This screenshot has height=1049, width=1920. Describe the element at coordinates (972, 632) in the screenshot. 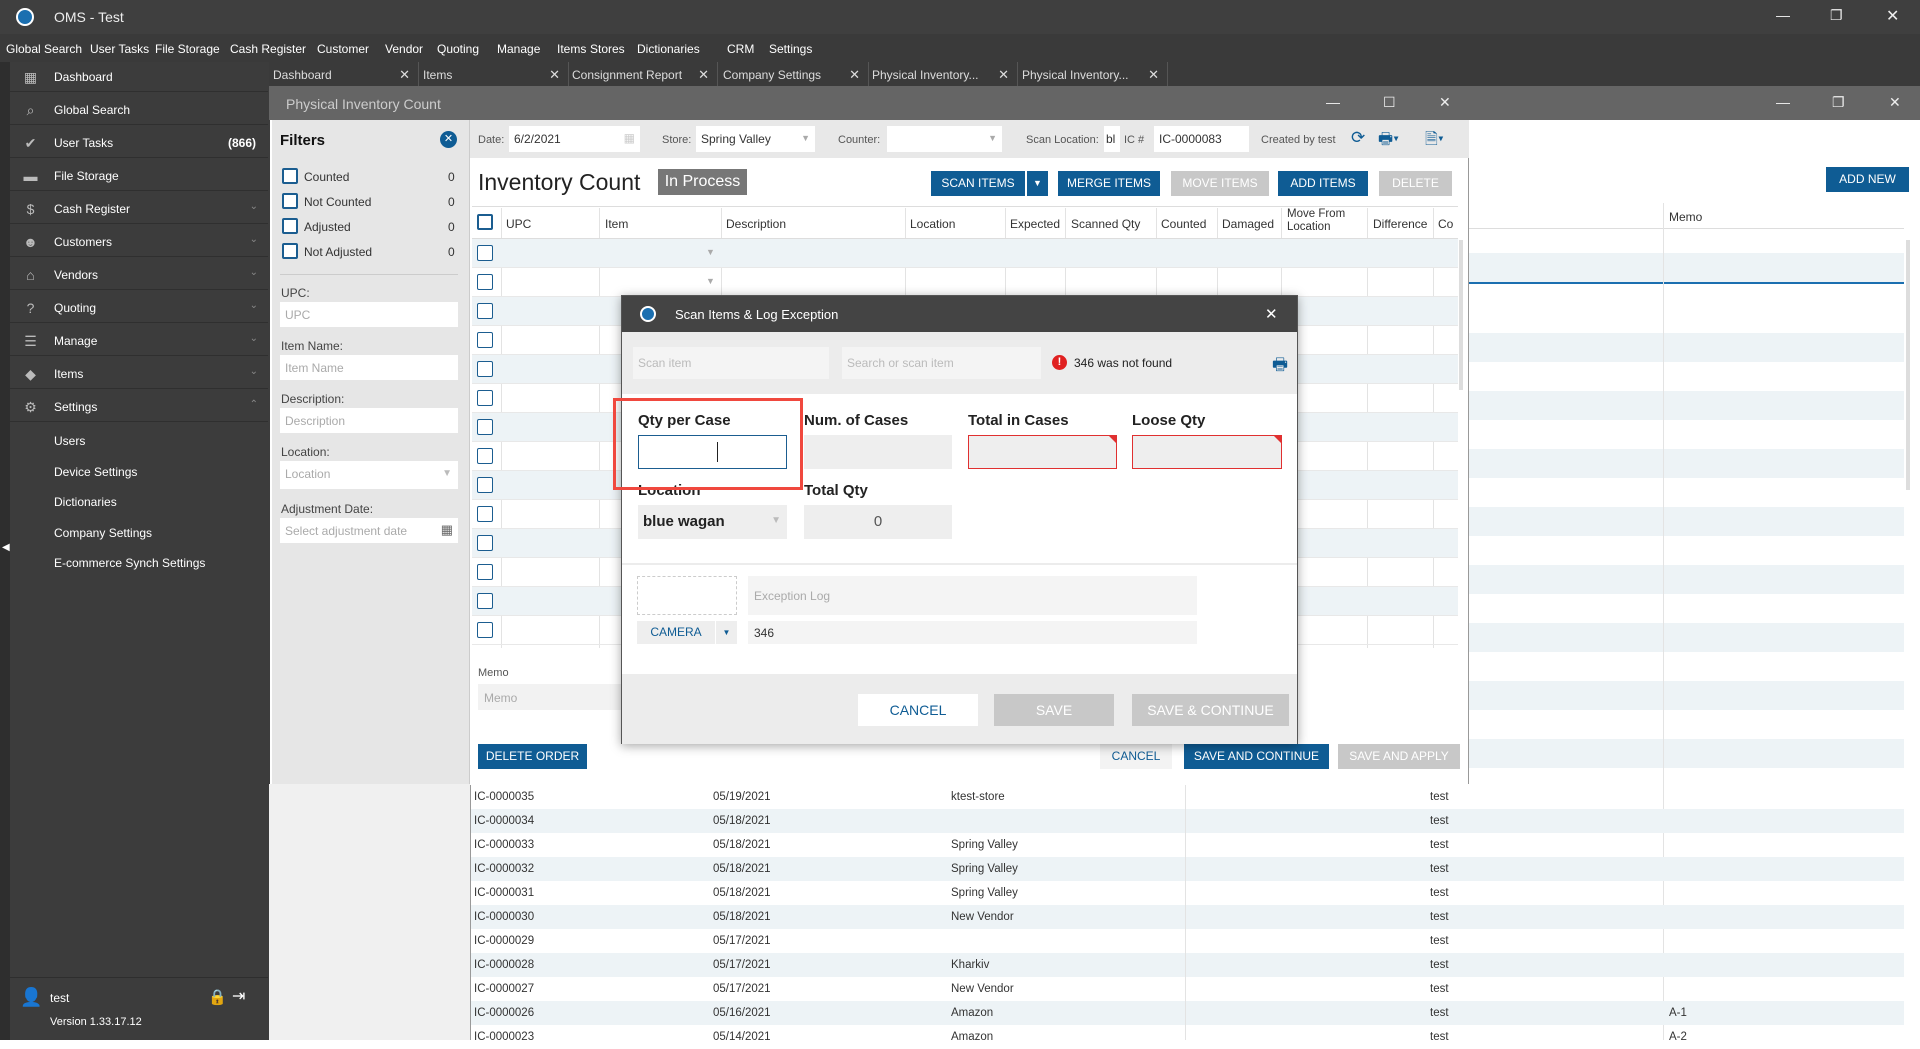

I see `code-input: 346` at that location.